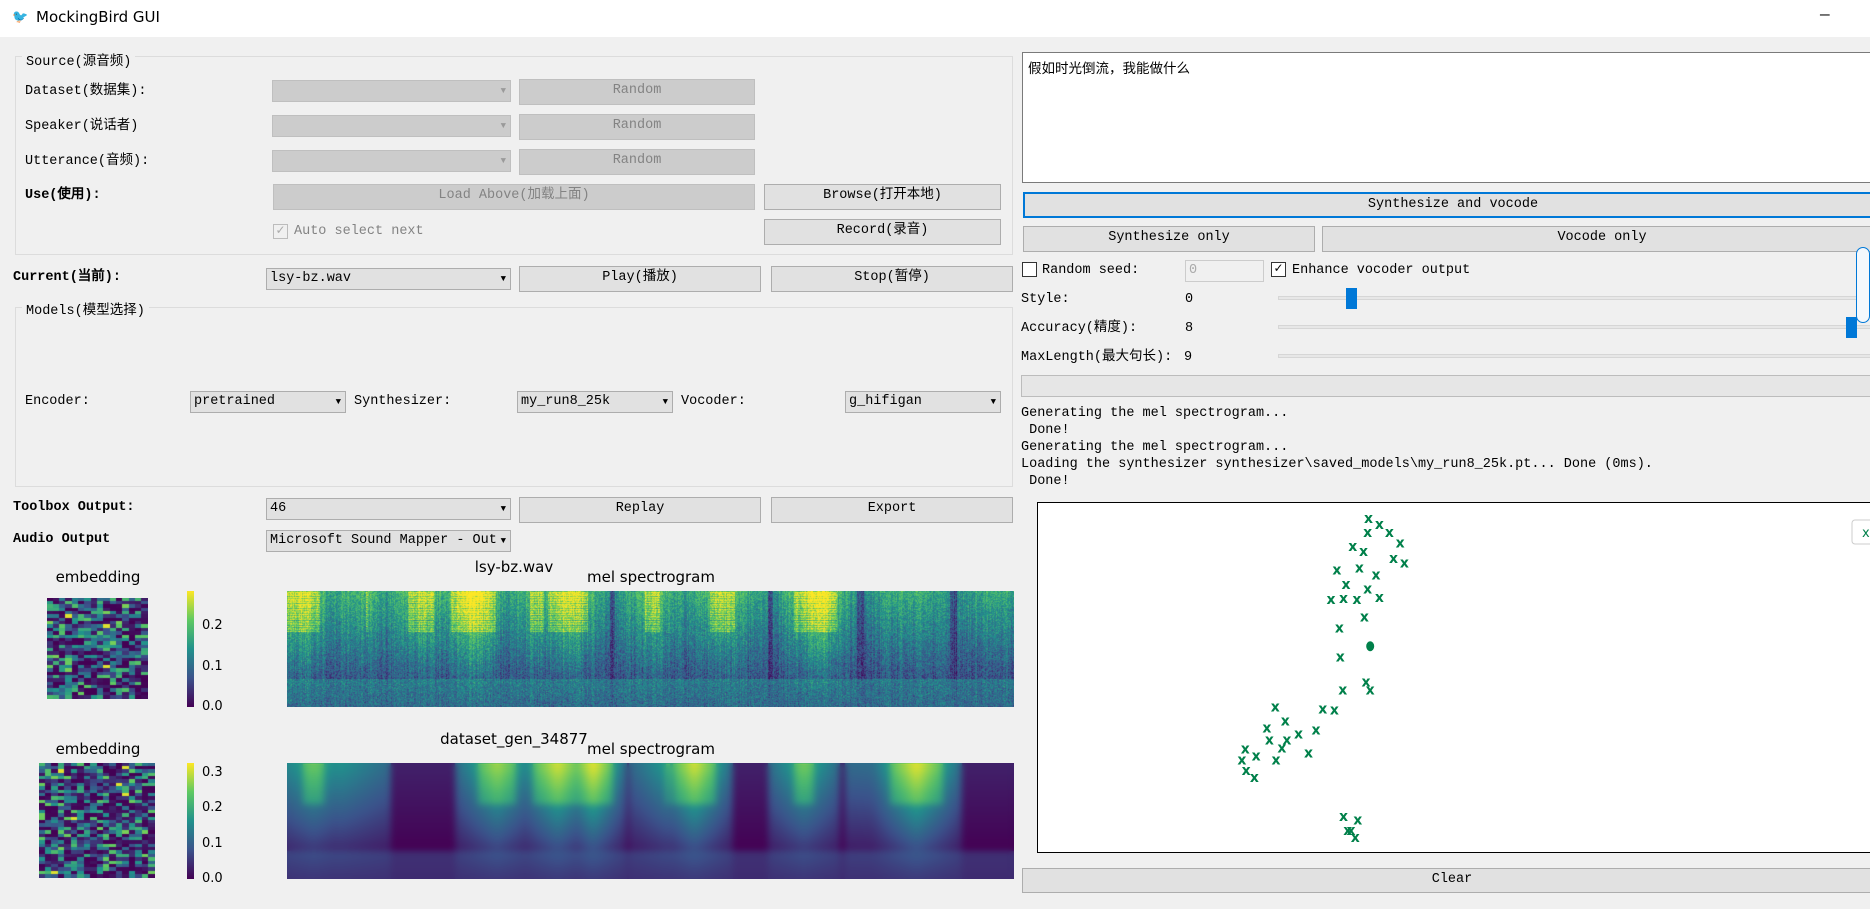 The width and height of the screenshot is (1870, 909). I want to click on window-title: MockingBird GUI, so click(98, 17).